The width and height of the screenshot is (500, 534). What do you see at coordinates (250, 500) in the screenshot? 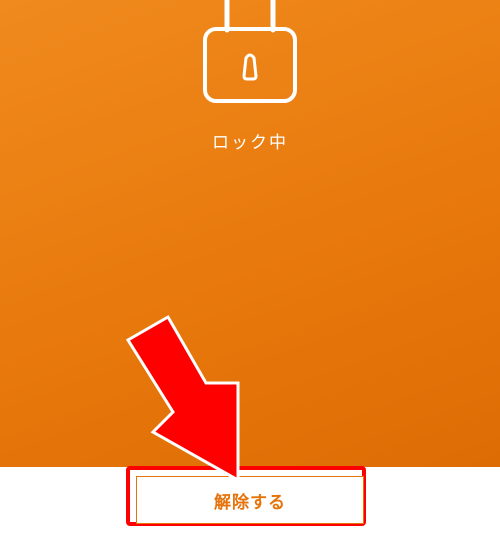
I see `unlock-button: 解除する` at bounding box center [250, 500].